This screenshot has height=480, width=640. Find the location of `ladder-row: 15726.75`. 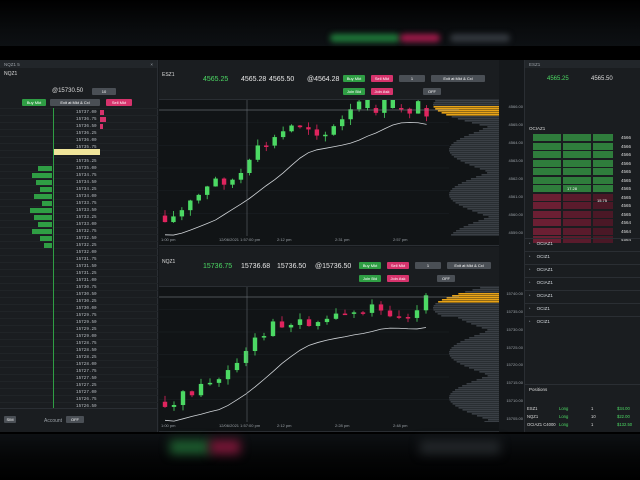

ladder-row: 15726.75 is located at coordinates (79, 398).